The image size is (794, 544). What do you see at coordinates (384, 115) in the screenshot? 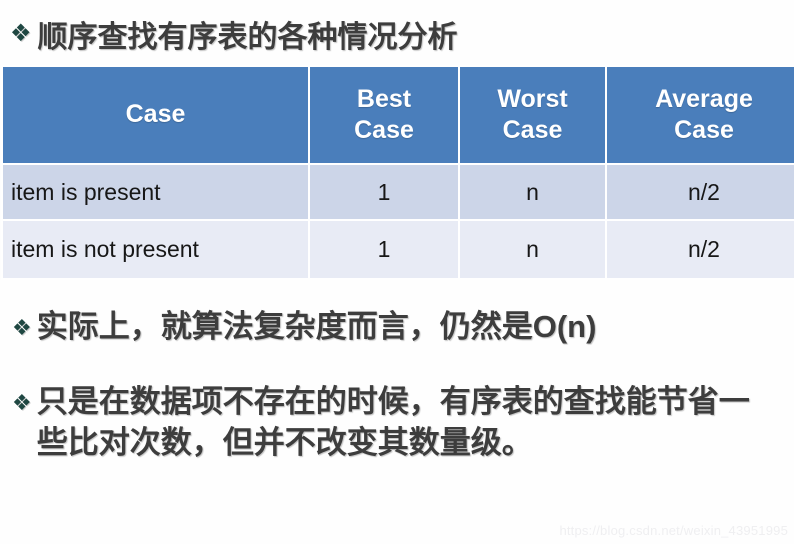
I see `column-header-best-case: Best Case` at bounding box center [384, 115].